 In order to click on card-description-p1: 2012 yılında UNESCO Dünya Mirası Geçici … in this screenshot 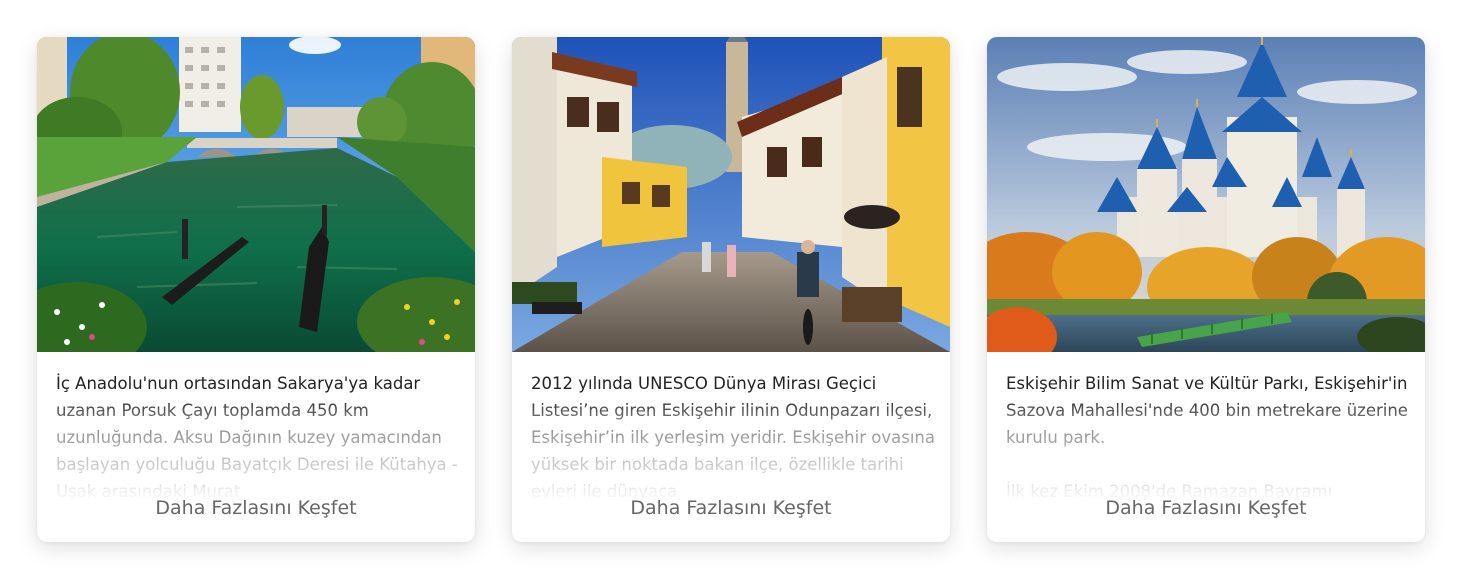, I will do `click(733, 437)`.